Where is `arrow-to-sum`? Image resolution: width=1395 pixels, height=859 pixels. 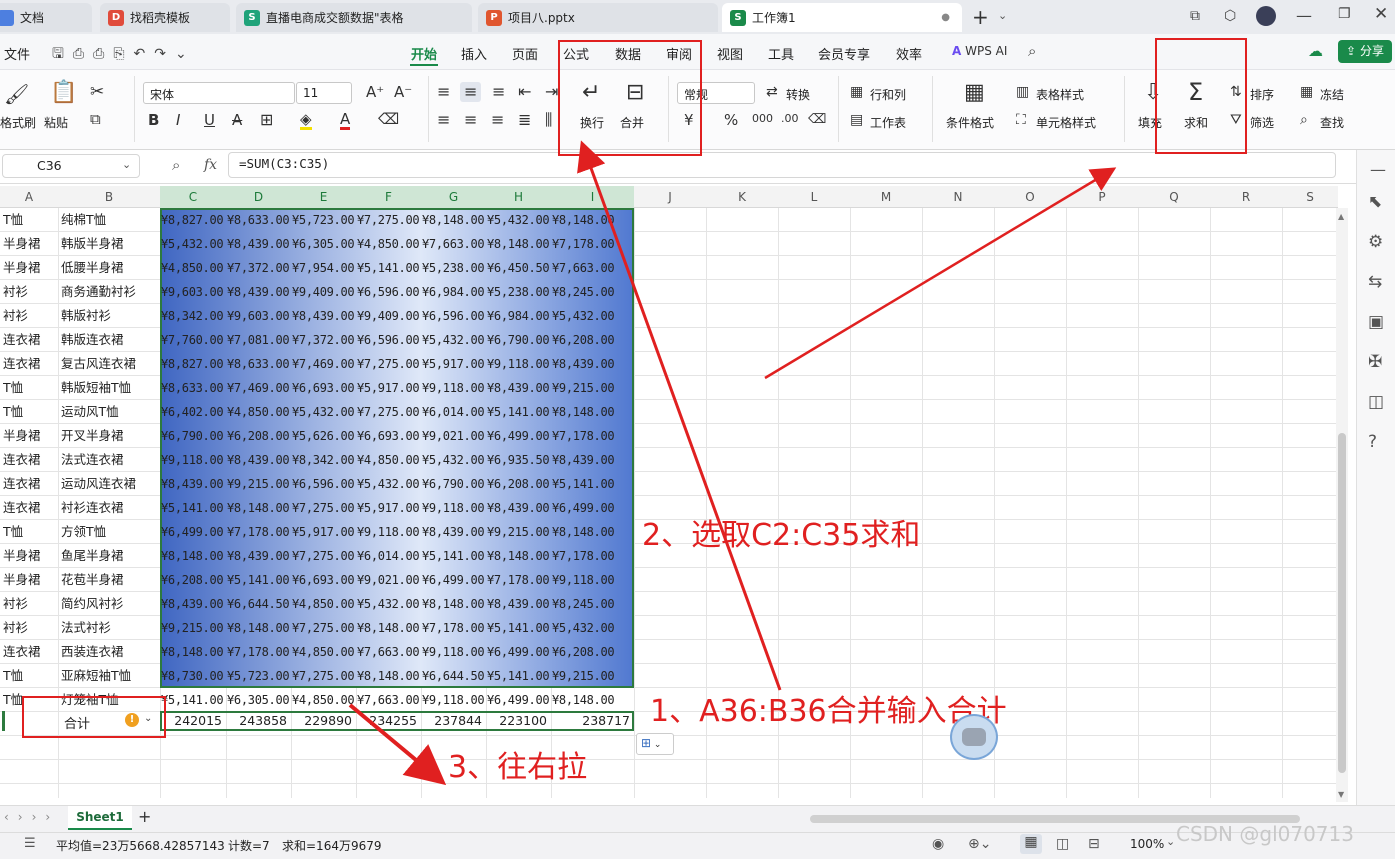 arrow-to-sum is located at coordinates (940, 273).